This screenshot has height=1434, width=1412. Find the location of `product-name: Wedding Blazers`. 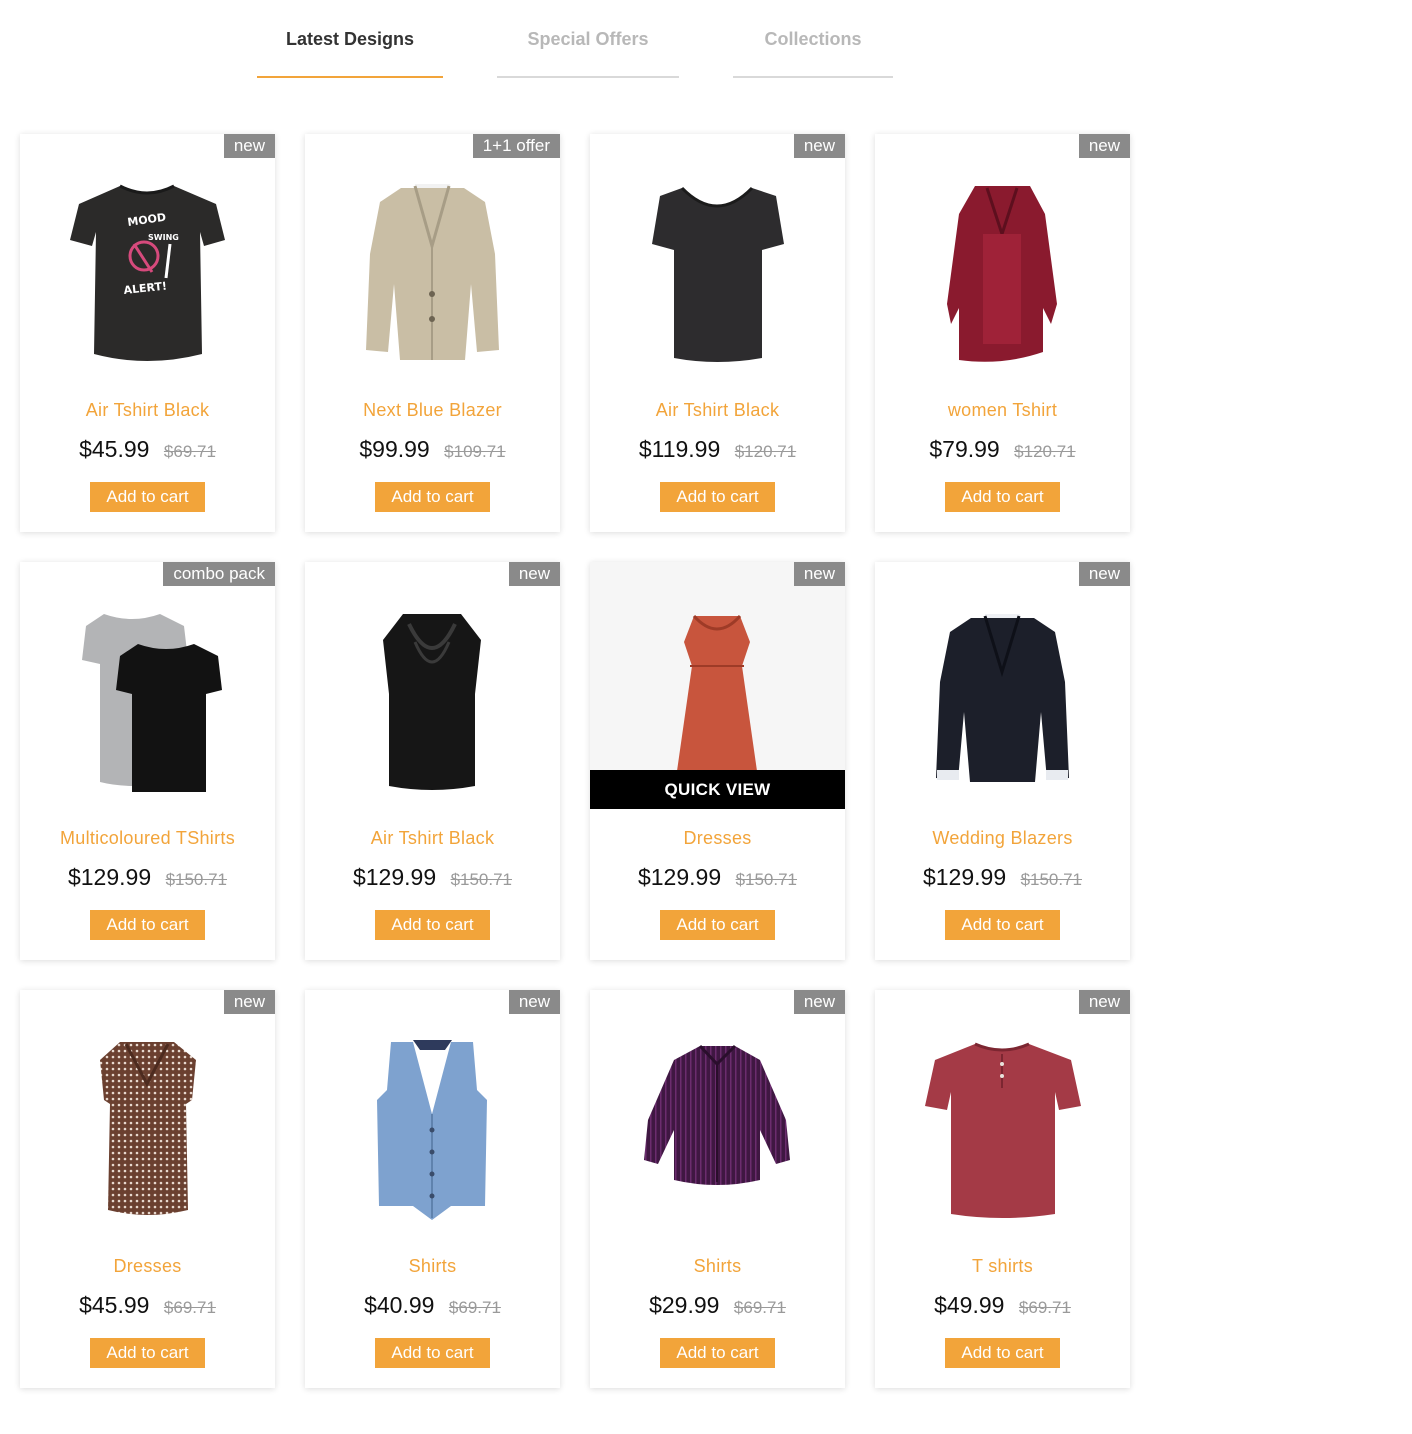

product-name: Wedding Blazers is located at coordinates (1002, 838).